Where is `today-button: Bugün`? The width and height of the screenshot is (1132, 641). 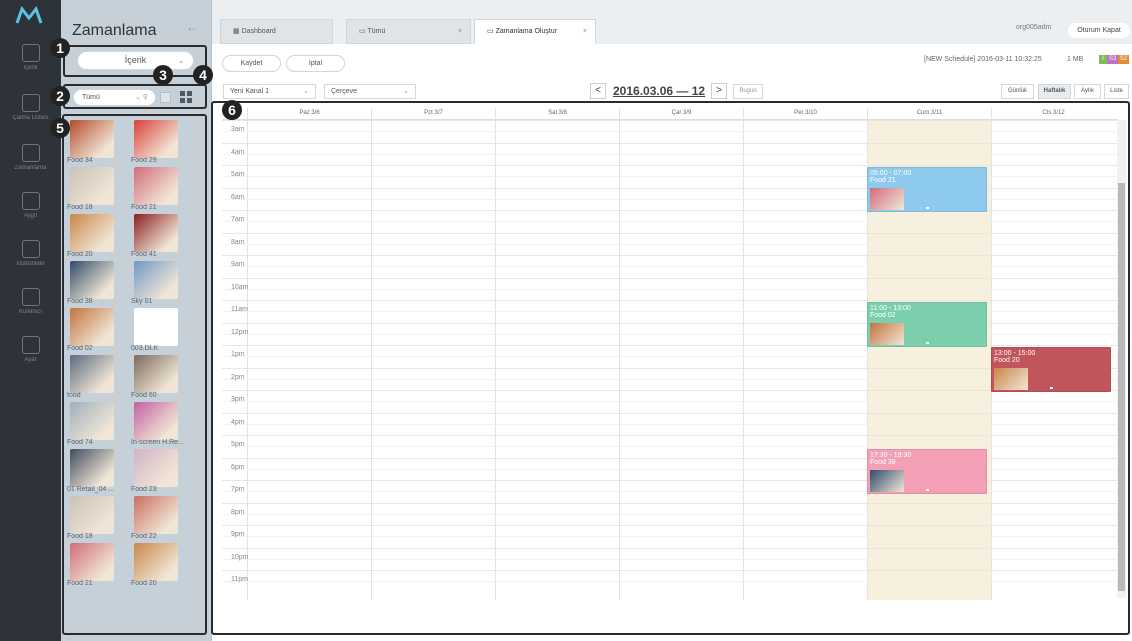 today-button: Bugün is located at coordinates (748, 91).